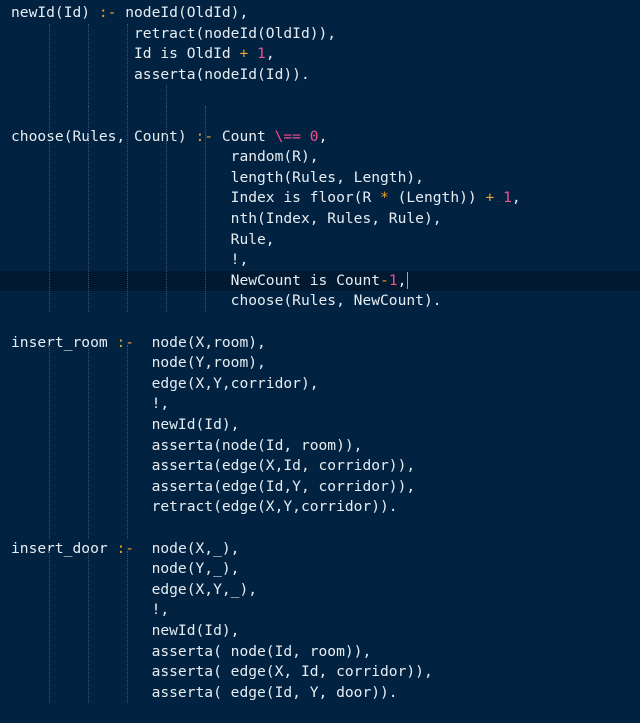 The height and width of the screenshot is (723, 640). What do you see at coordinates (174, 33) in the screenshot?
I see `code-token: retract(nodeId(OldId)),` at bounding box center [174, 33].